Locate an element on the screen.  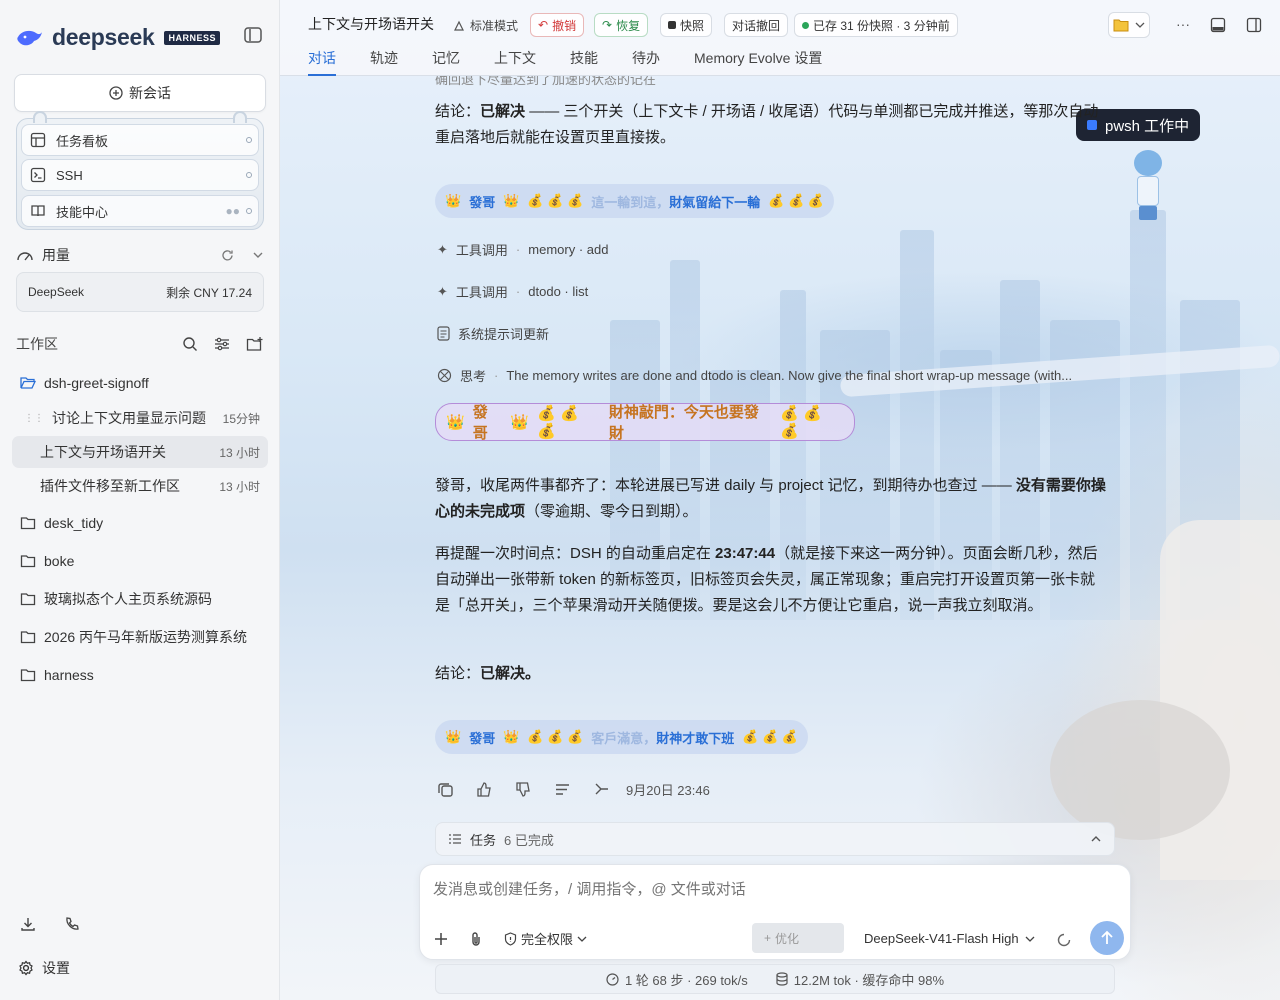
workspace-folder: boke is located at coordinates (140, 561).